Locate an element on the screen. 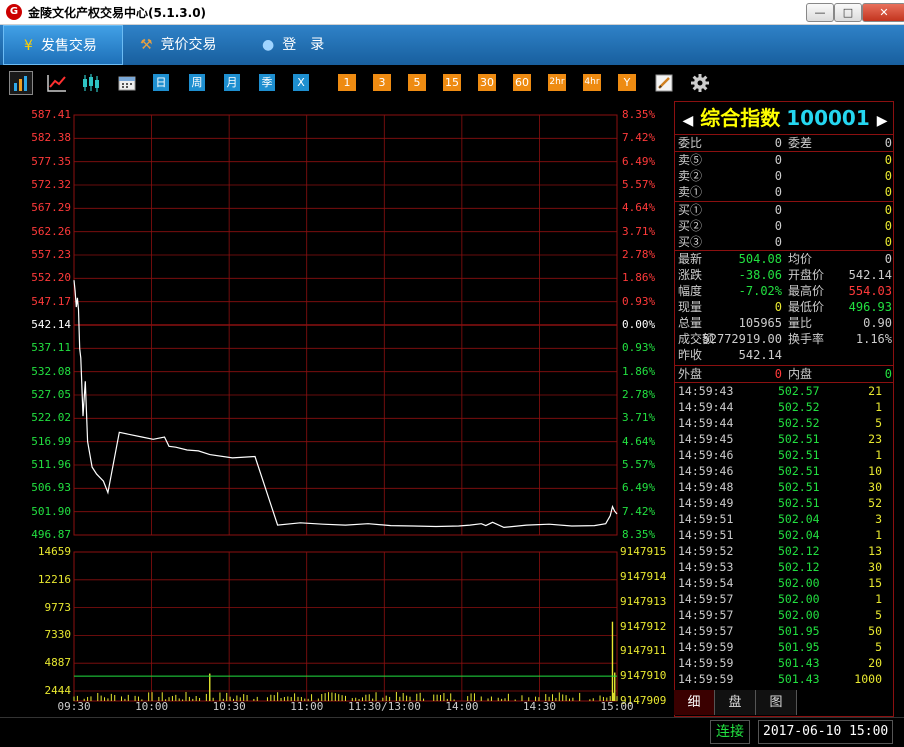 Image resolution: width=904 pixels, height=747 pixels. tick-price: 502.04 is located at coordinates (799, 519).